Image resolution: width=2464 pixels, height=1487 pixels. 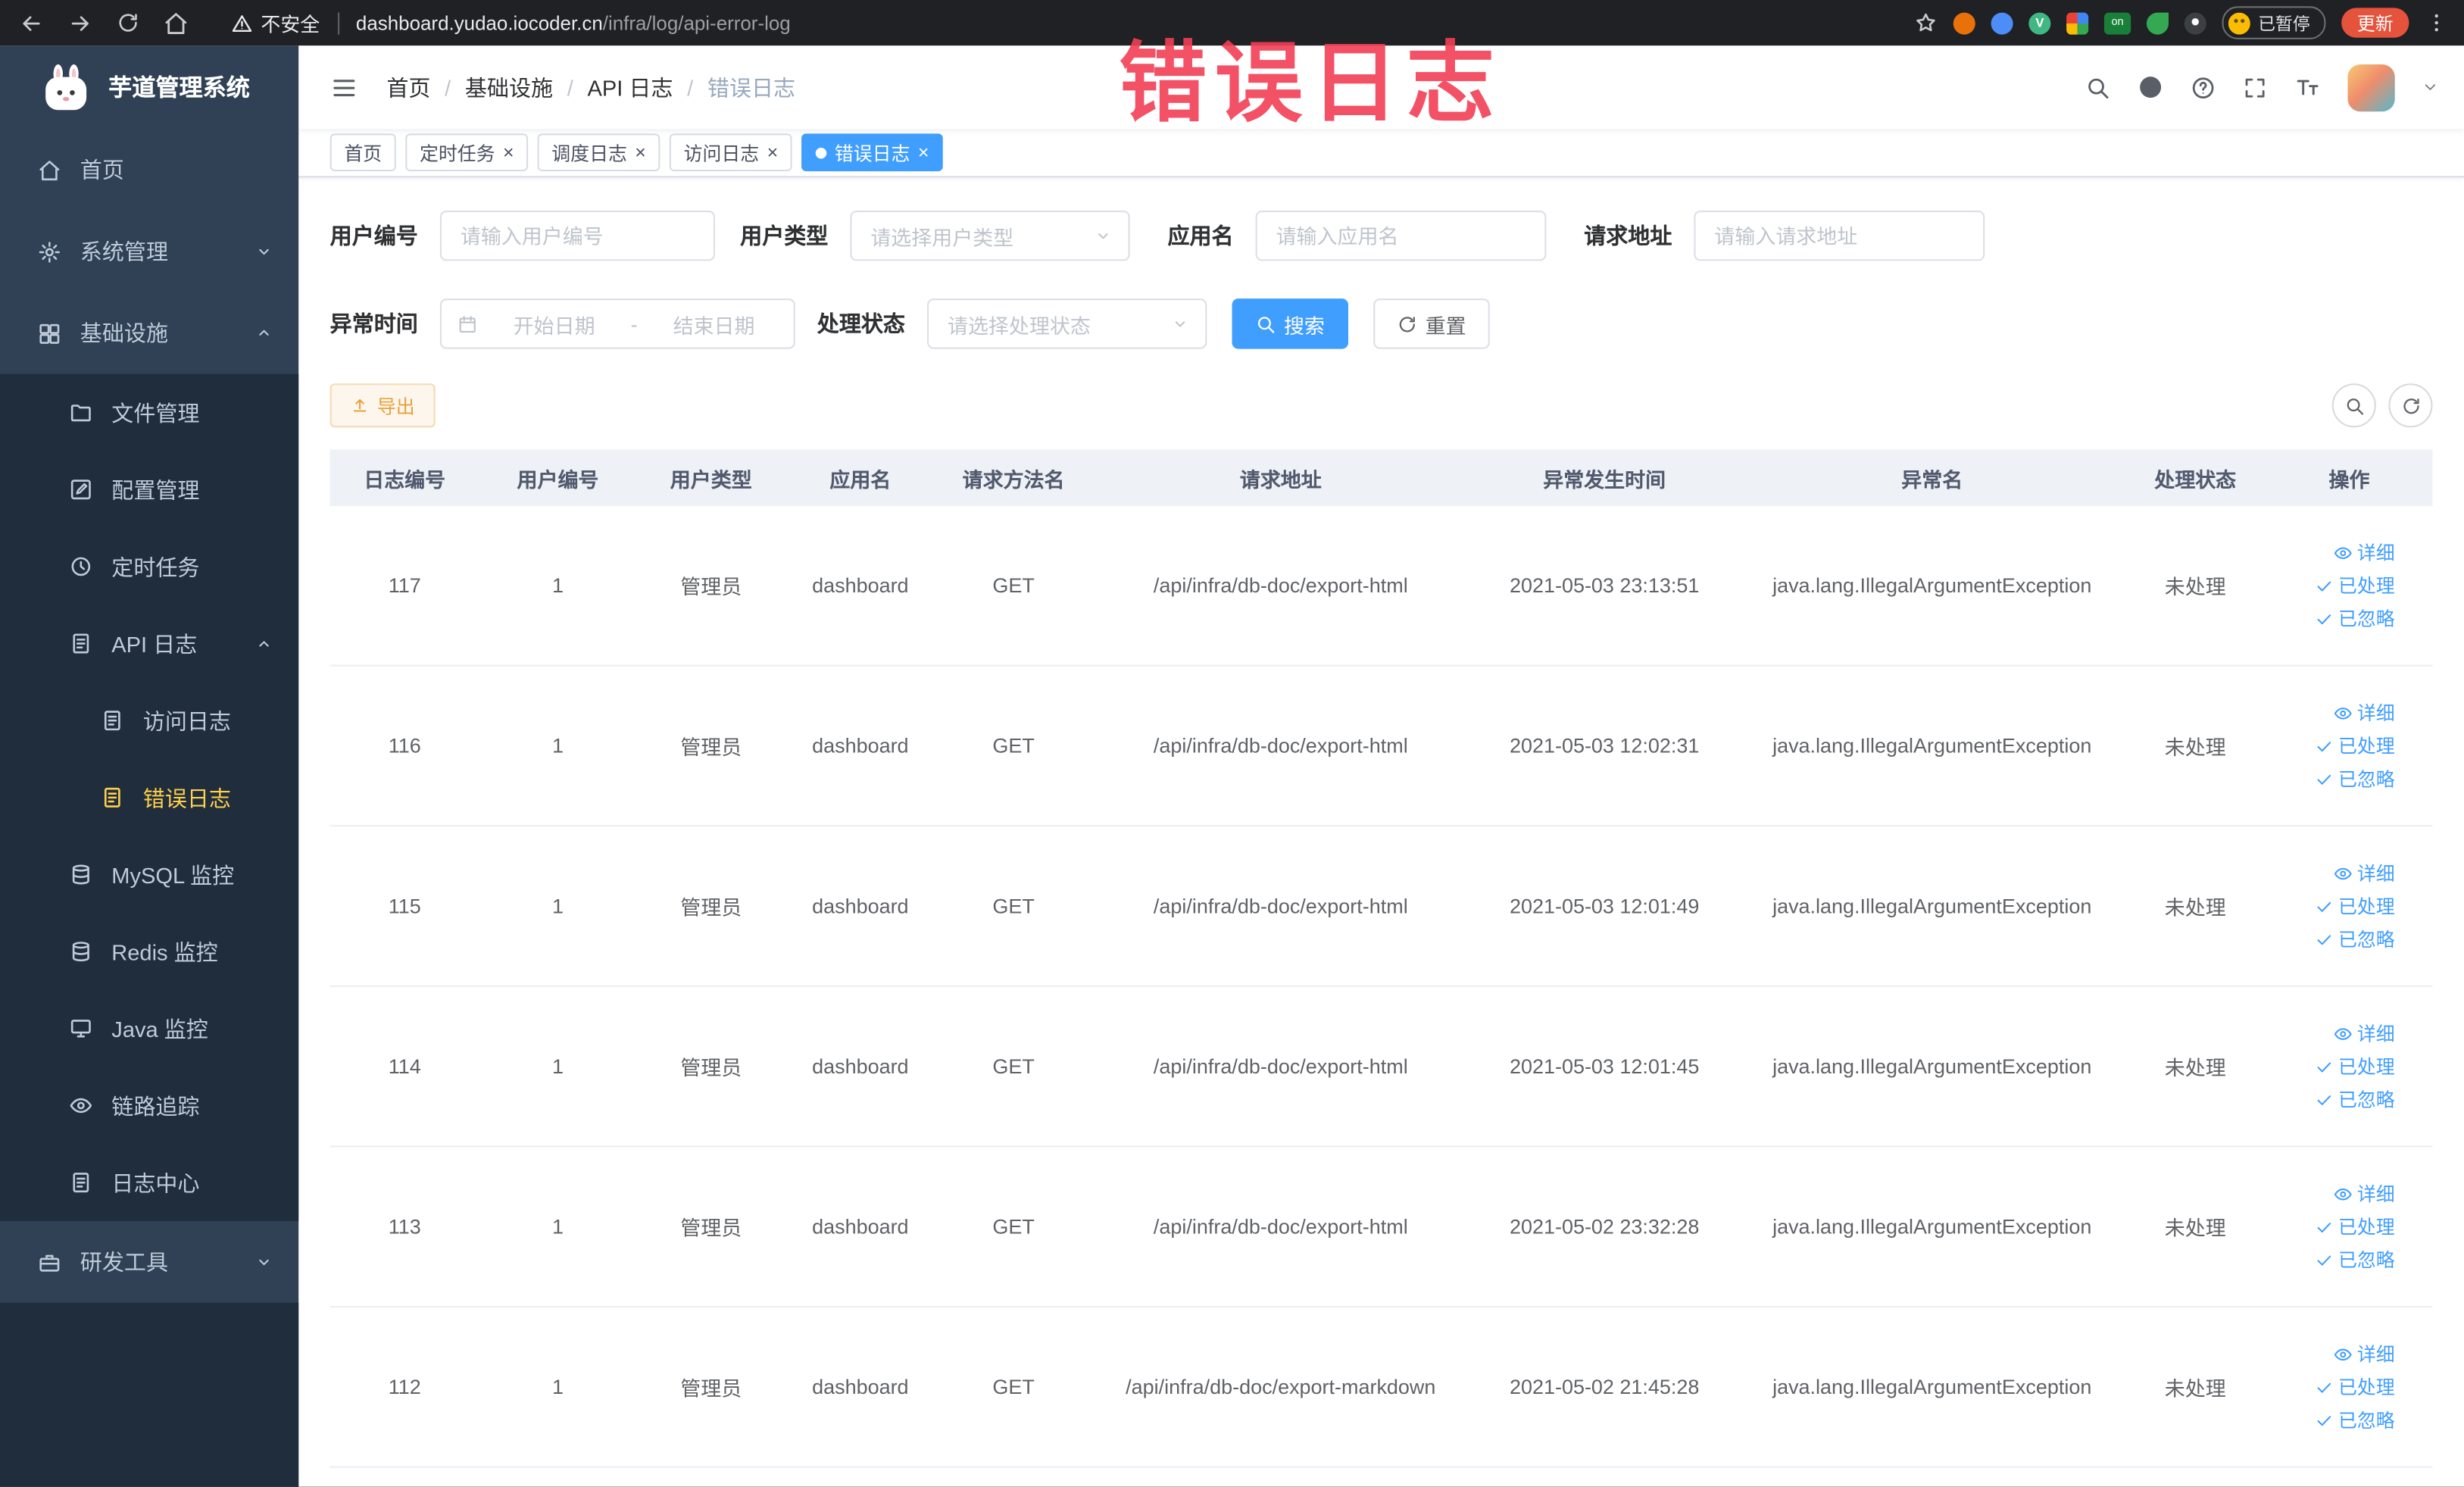 What do you see at coordinates (2254, 87) in the screenshot?
I see `fullscreen-icon` at bounding box center [2254, 87].